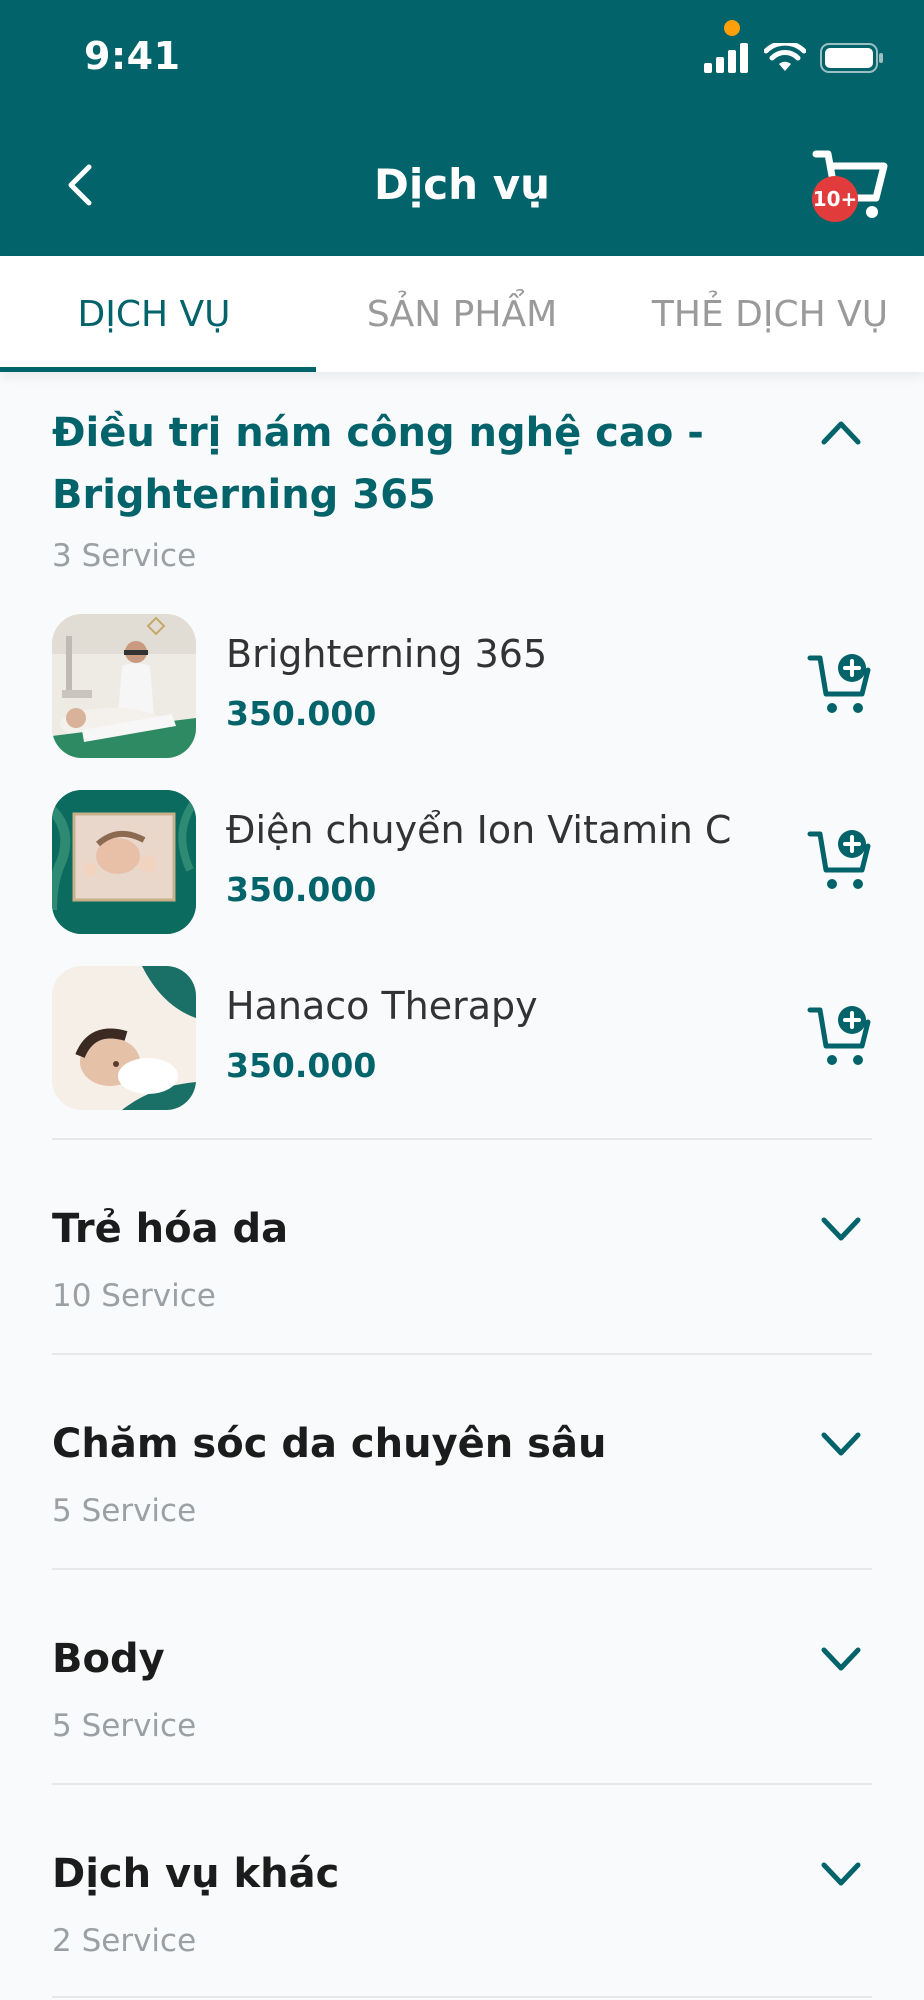 This screenshot has width=924, height=2000. I want to click on signal-icon, so click(726, 58).